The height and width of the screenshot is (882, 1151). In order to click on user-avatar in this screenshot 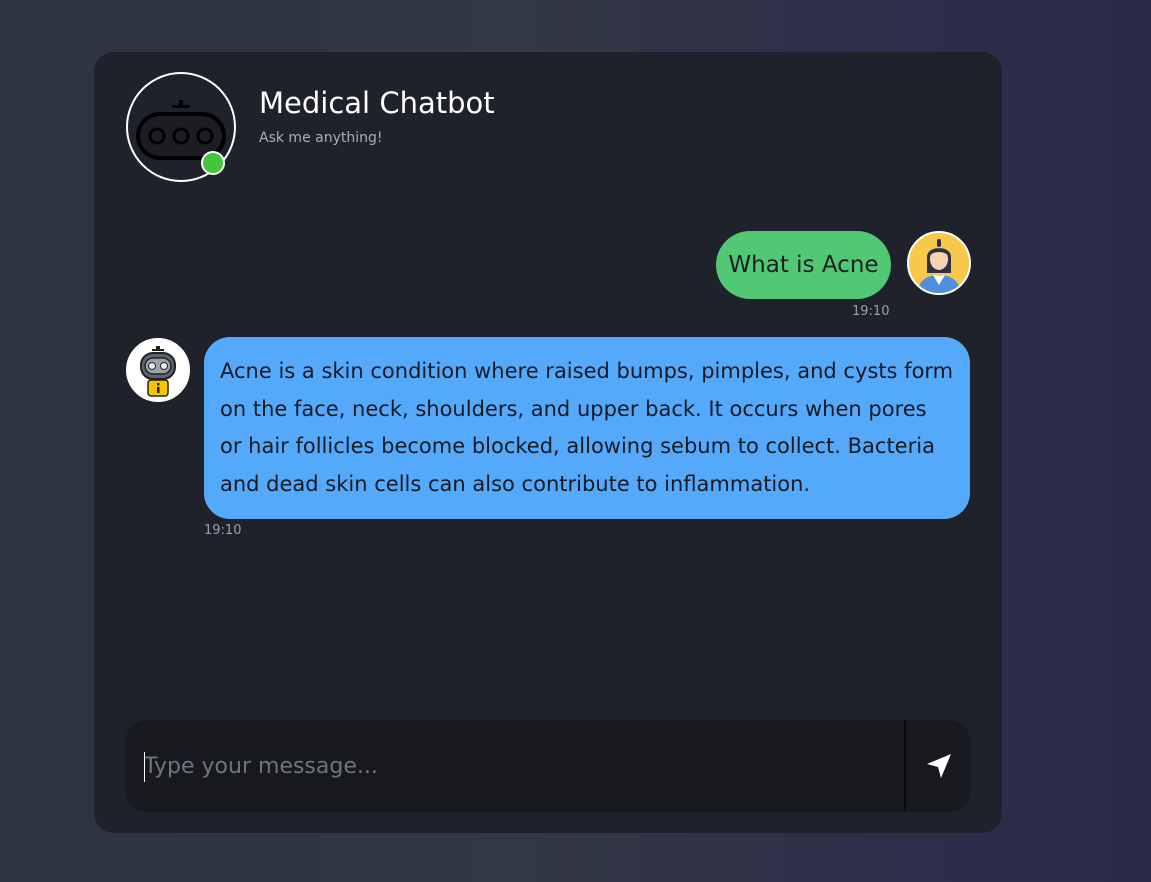, I will do `click(939, 263)`.